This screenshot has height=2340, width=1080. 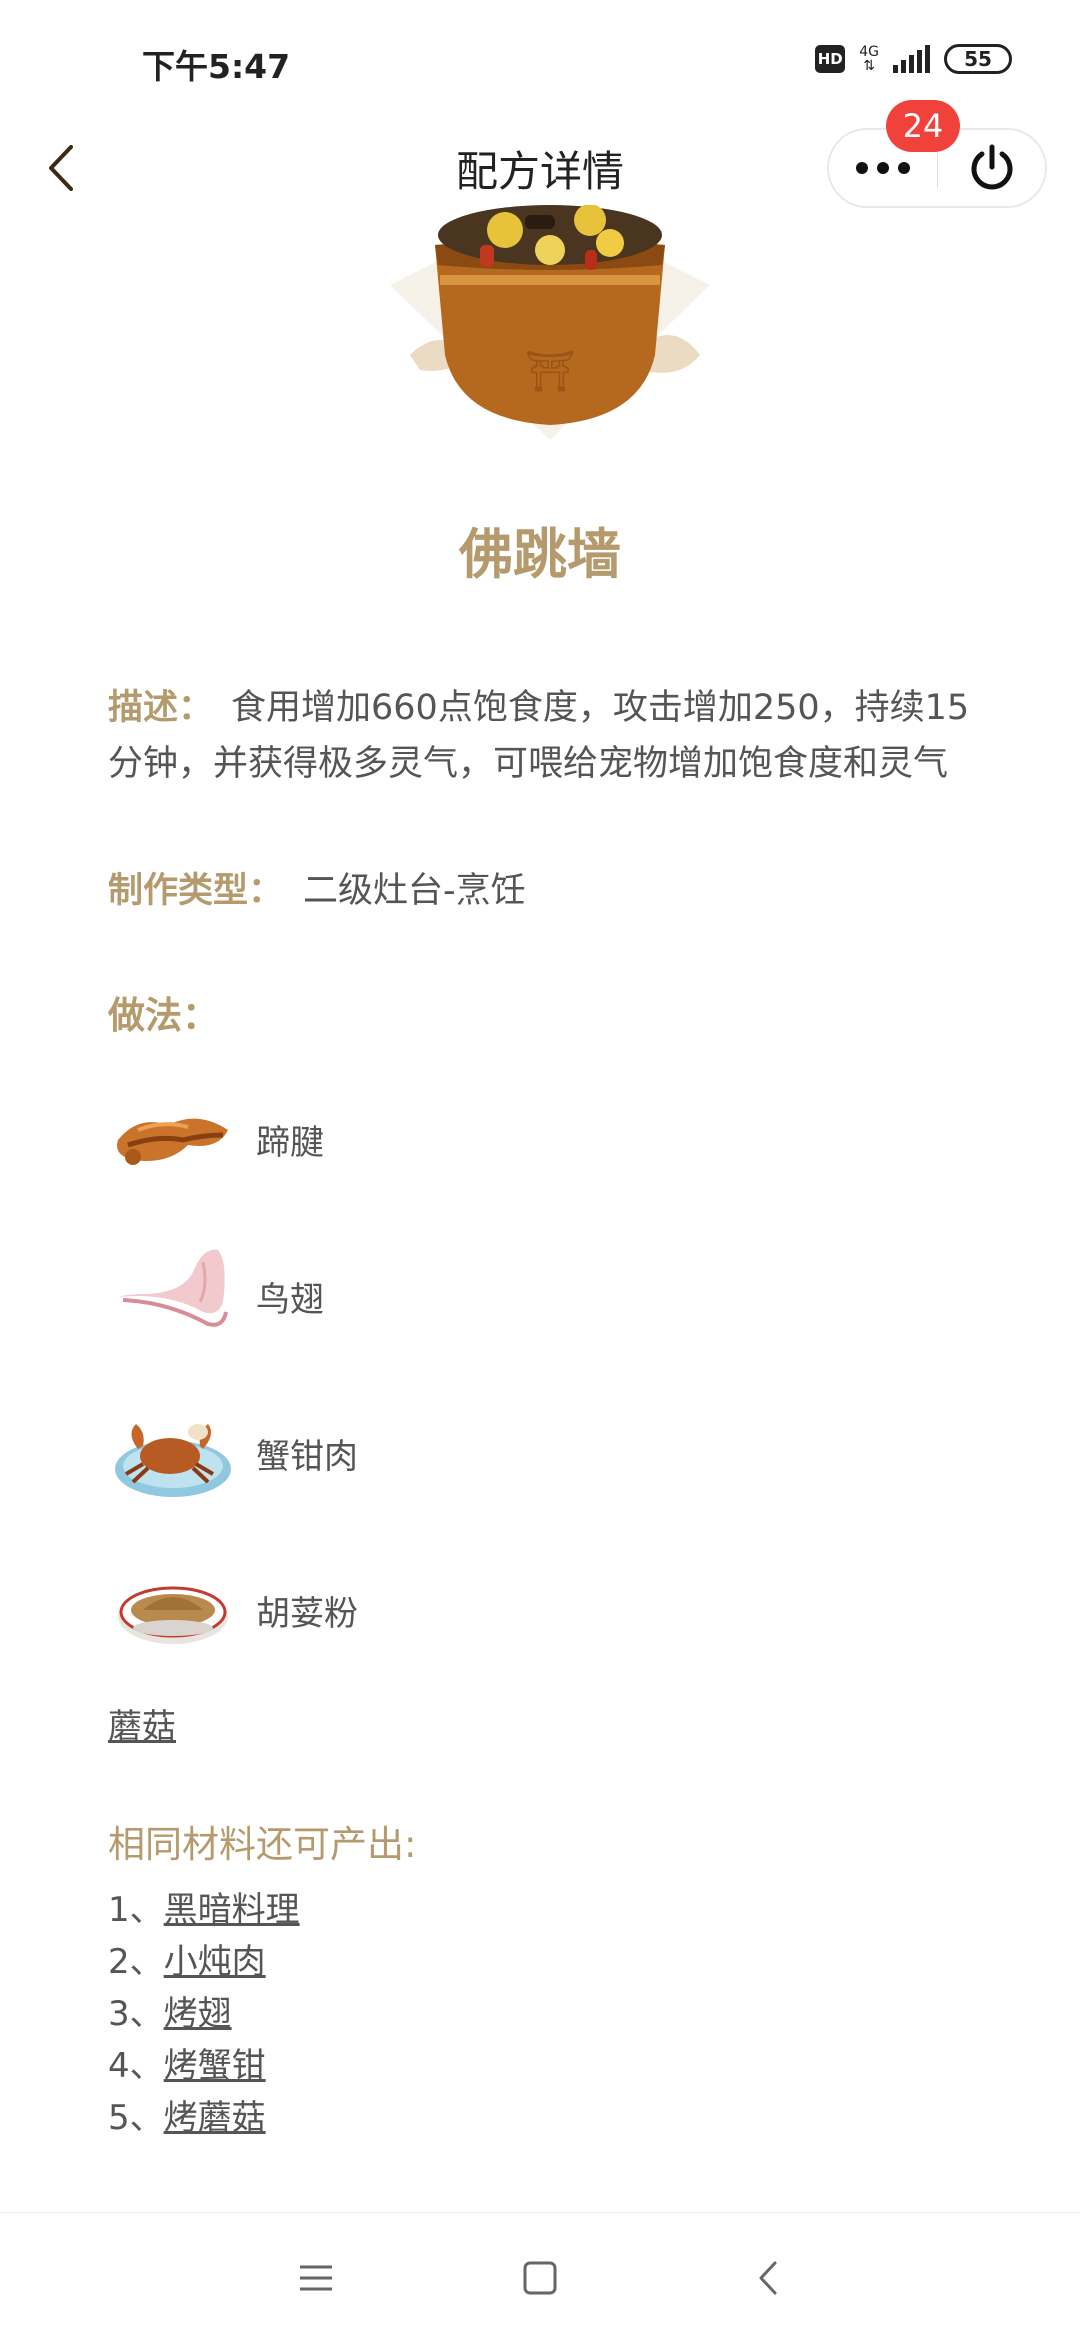 What do you see at coordinates (869, 66) in the screenshot?
I see `data-arrows-icon: ⇅` at bounding box center [869, 66].